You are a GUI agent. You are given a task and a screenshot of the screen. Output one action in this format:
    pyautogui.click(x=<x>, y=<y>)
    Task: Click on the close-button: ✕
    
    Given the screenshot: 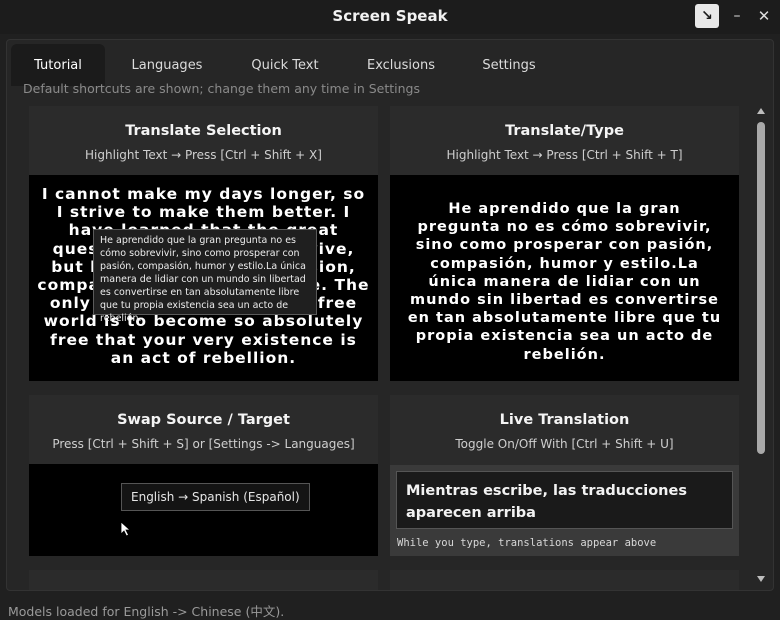 What is the action you would take?
    pyautogui.click(x=764, y=16)
    